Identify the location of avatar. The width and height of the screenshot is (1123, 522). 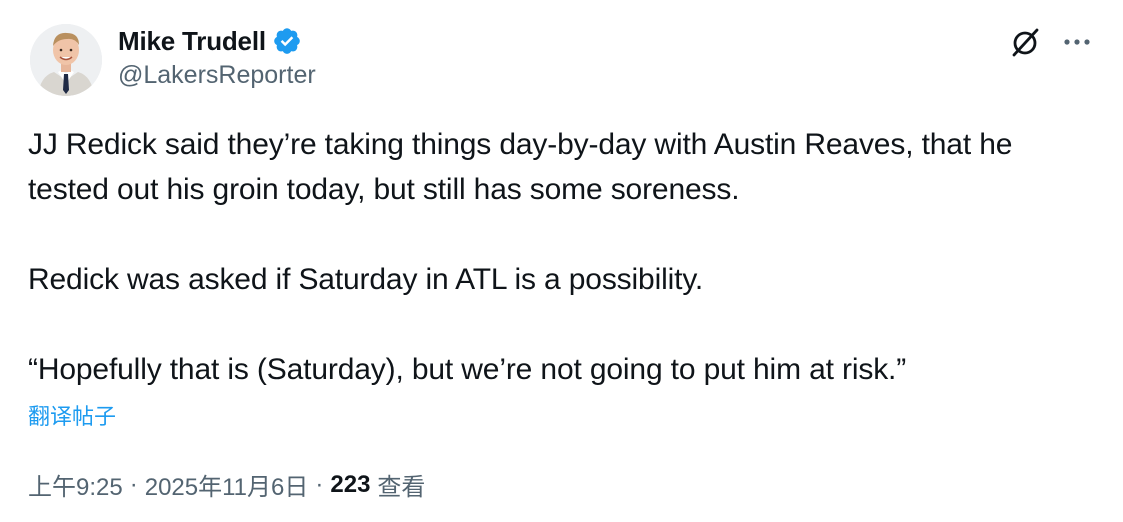
(66, 60).